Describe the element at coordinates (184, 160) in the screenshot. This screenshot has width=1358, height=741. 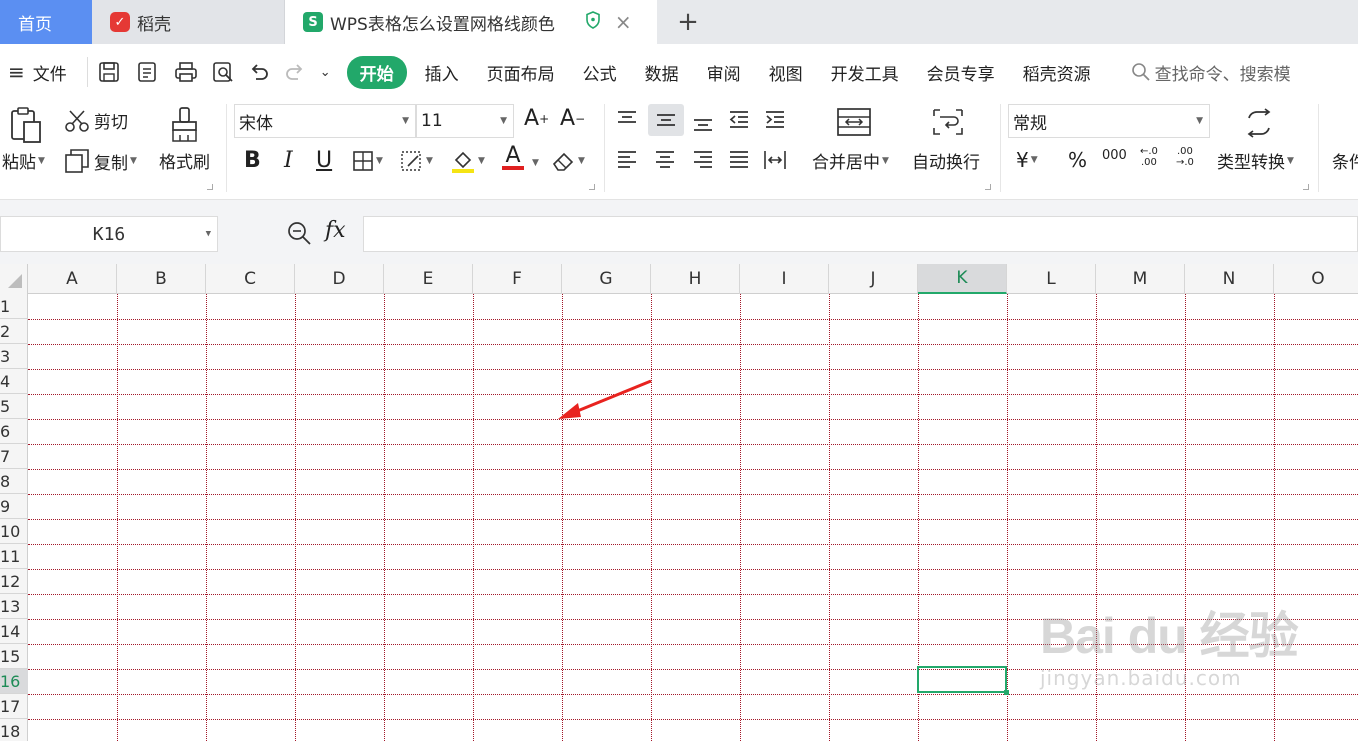
I see `format-painter-button: 格式刷` at that location.